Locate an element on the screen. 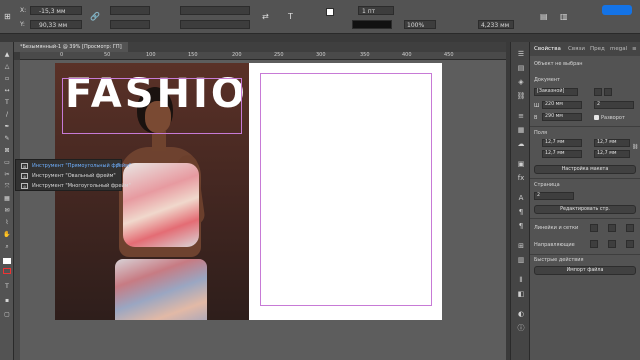 The width and height of the screenshot is (640, 360). color-panel-icon: ◐ is located at coordinates (521, 314).